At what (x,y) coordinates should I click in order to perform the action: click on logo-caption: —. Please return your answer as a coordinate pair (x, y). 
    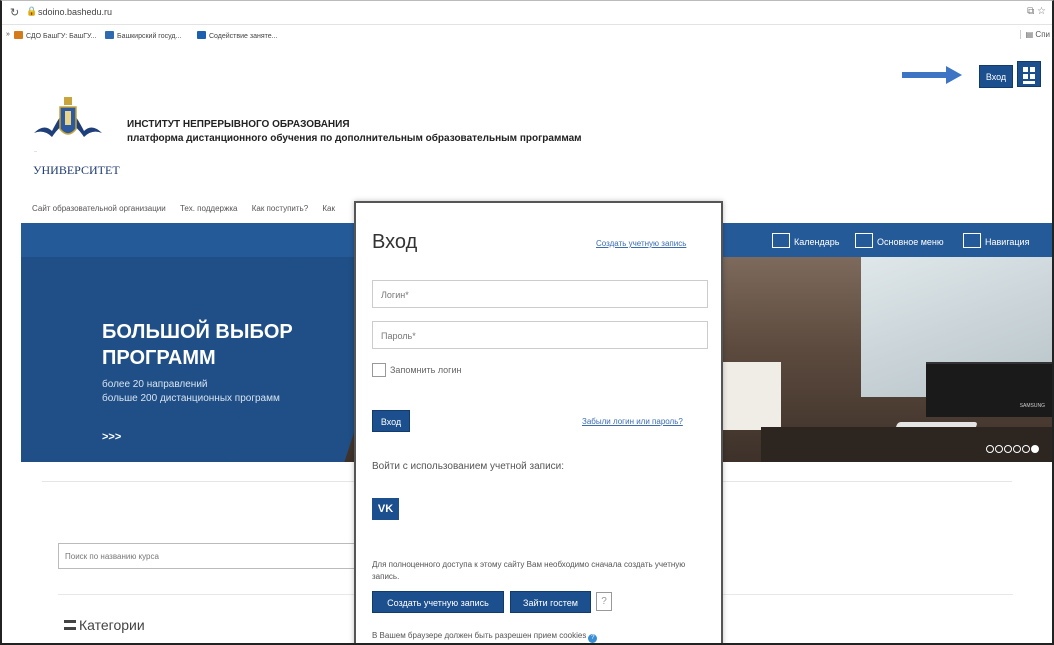
    Looking at the image, I should click on (35, 151).